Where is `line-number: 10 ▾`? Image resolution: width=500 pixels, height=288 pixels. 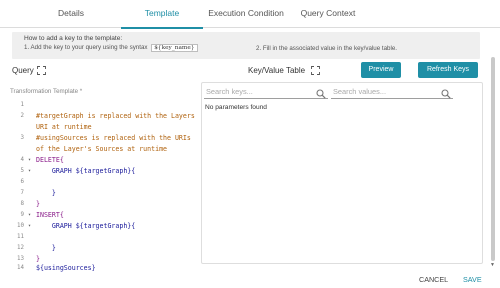
line-number: 10 ▾ is located at coordinates (24, 226).